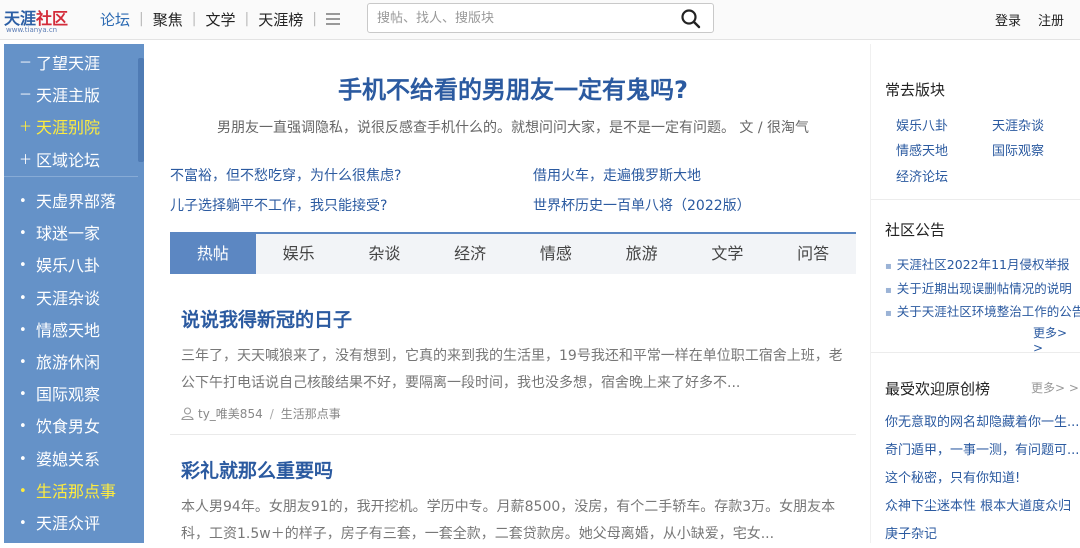 This screenshot has width=1080, height=548. I want to click on sidebar-item-main-board: －天涯主版, so click(71, 96).